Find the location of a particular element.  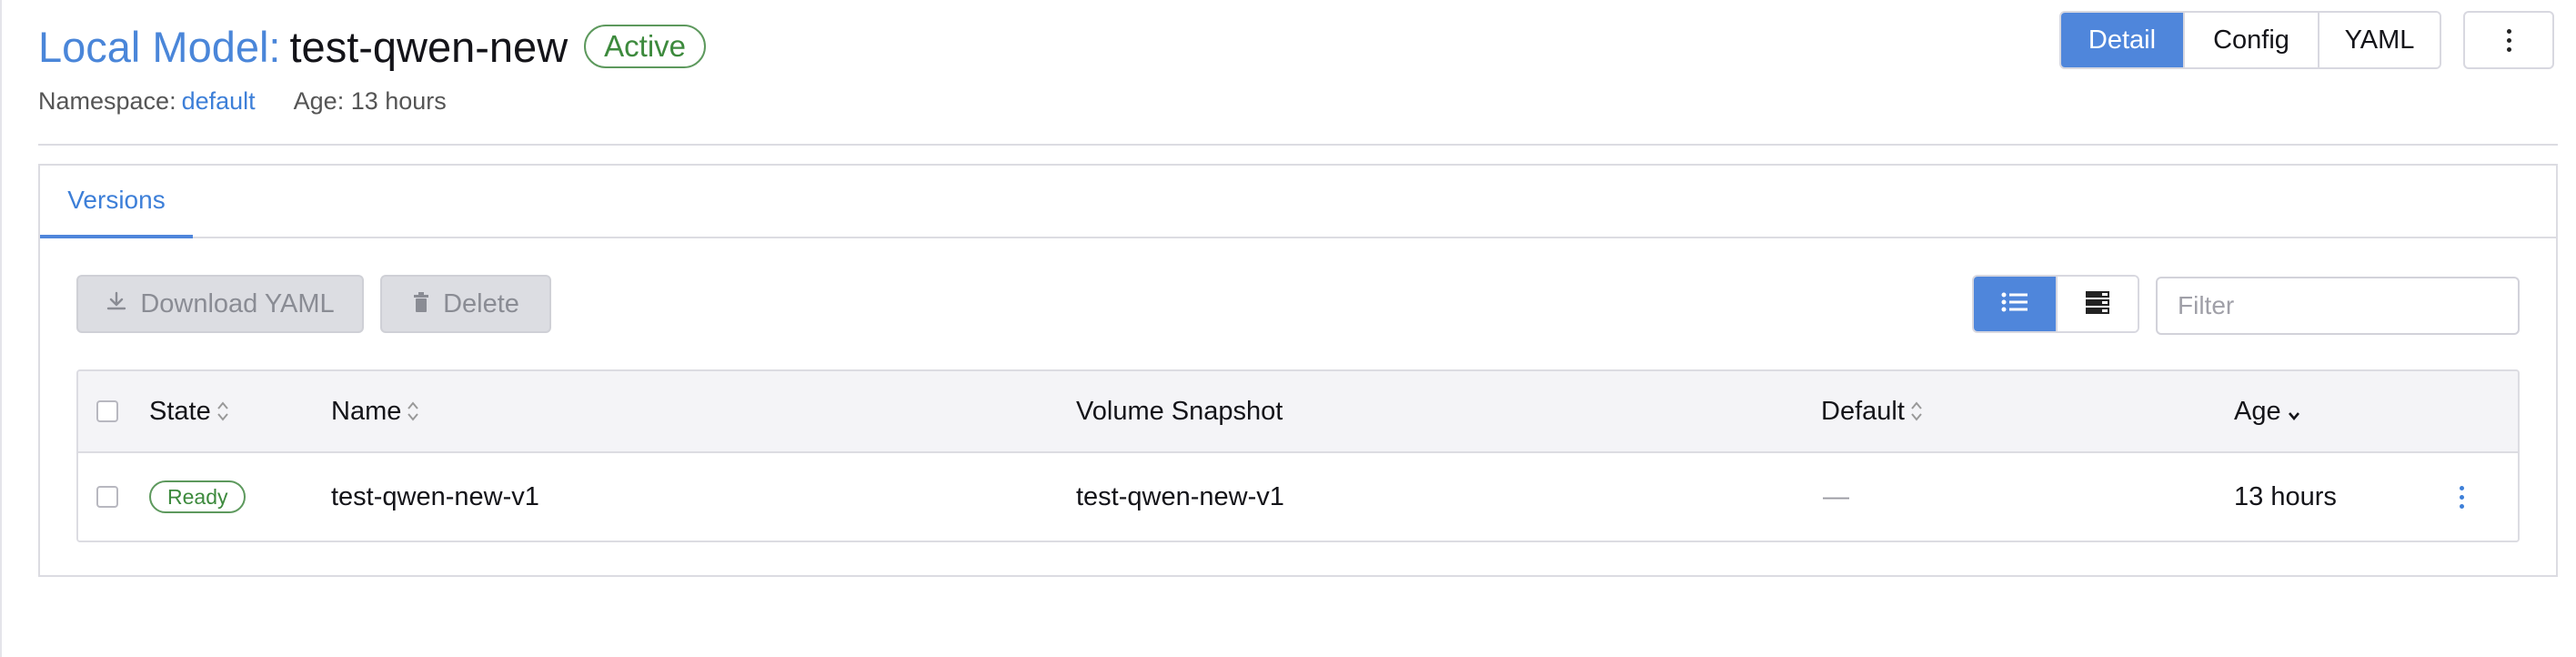

config-view-button: Config is located at coordinates (2250, 40).